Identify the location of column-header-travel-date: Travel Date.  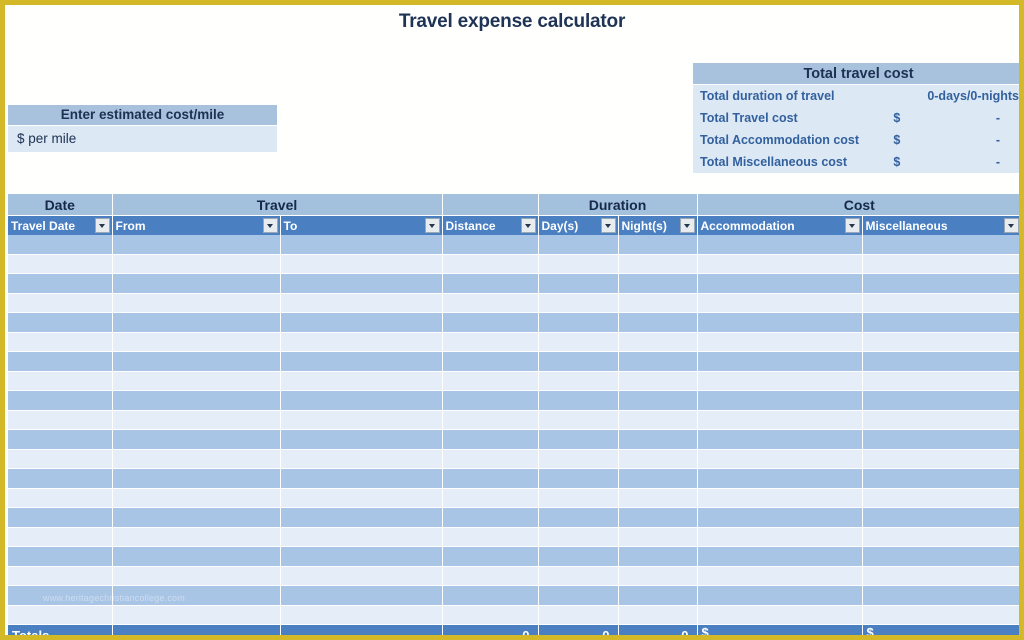
(60, 225).